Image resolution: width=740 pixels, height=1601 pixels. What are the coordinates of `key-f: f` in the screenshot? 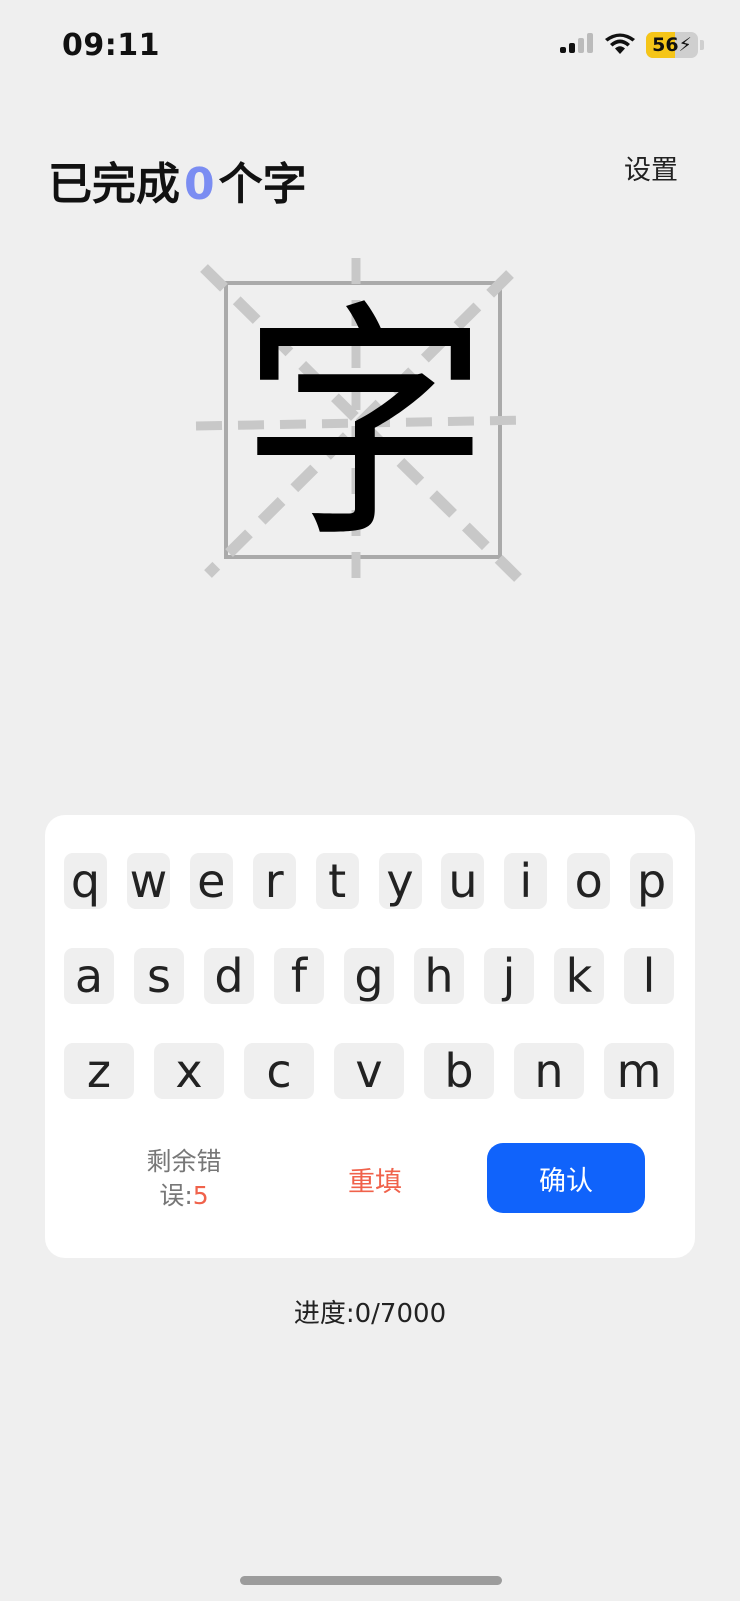 It's located at (299, 976).